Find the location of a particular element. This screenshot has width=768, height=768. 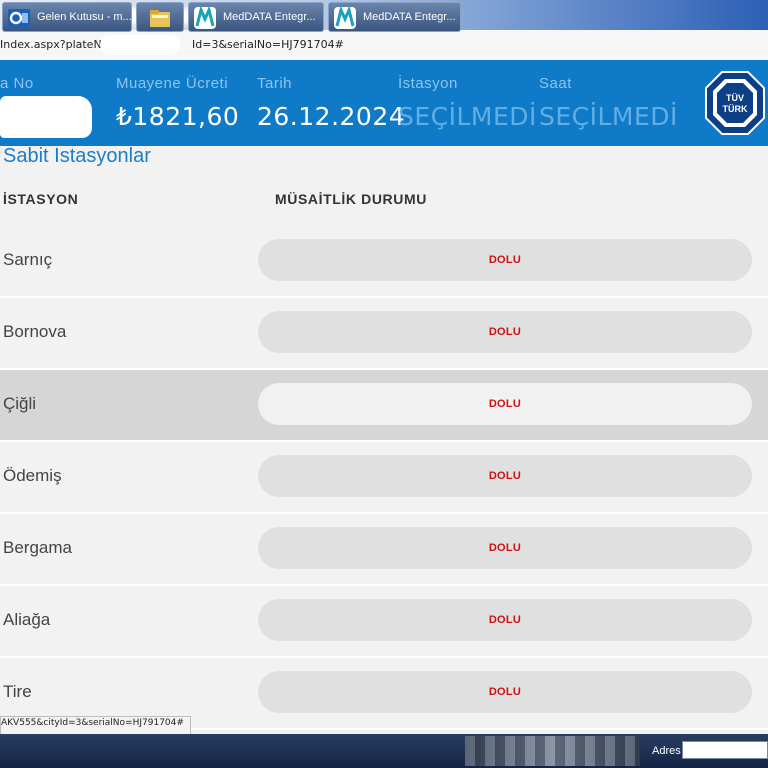

station-name: Ödemiş is located at coordinates (32, 475).